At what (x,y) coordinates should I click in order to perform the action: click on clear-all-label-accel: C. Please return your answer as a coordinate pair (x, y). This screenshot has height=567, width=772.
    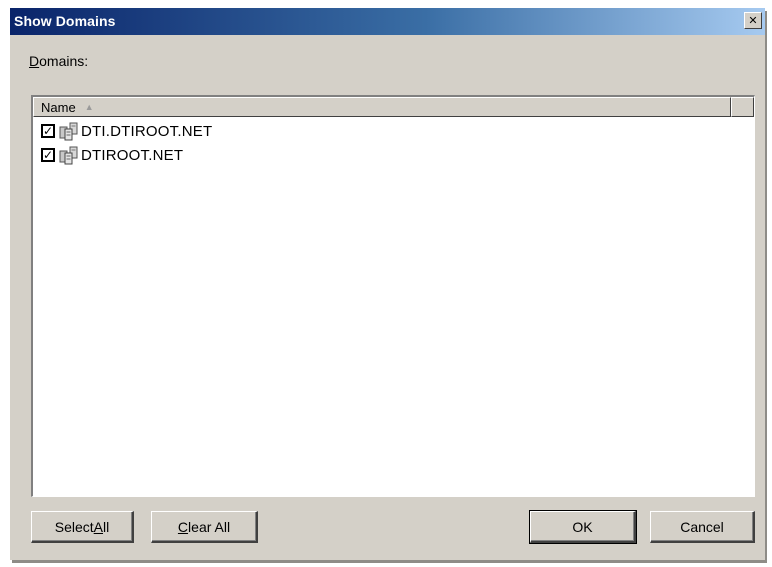
    Looking at the image, I should click on (183, 526).